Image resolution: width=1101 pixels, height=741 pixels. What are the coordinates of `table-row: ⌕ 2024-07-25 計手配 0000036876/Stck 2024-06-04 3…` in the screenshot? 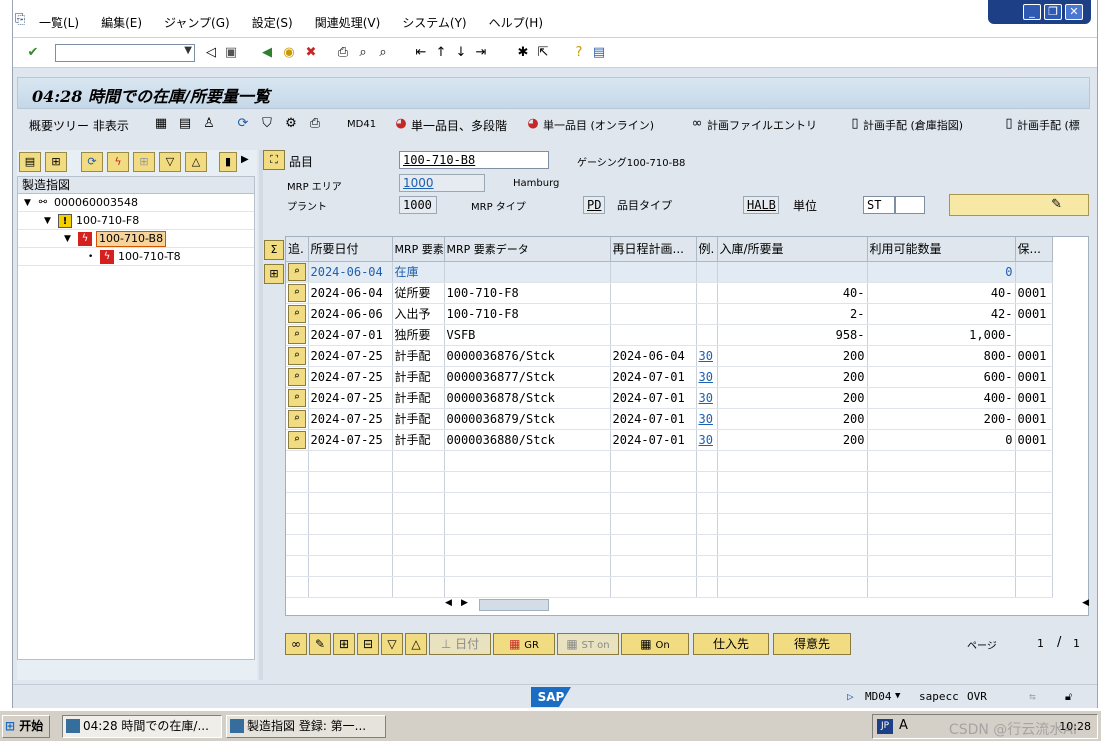 It's located at (669, 356).